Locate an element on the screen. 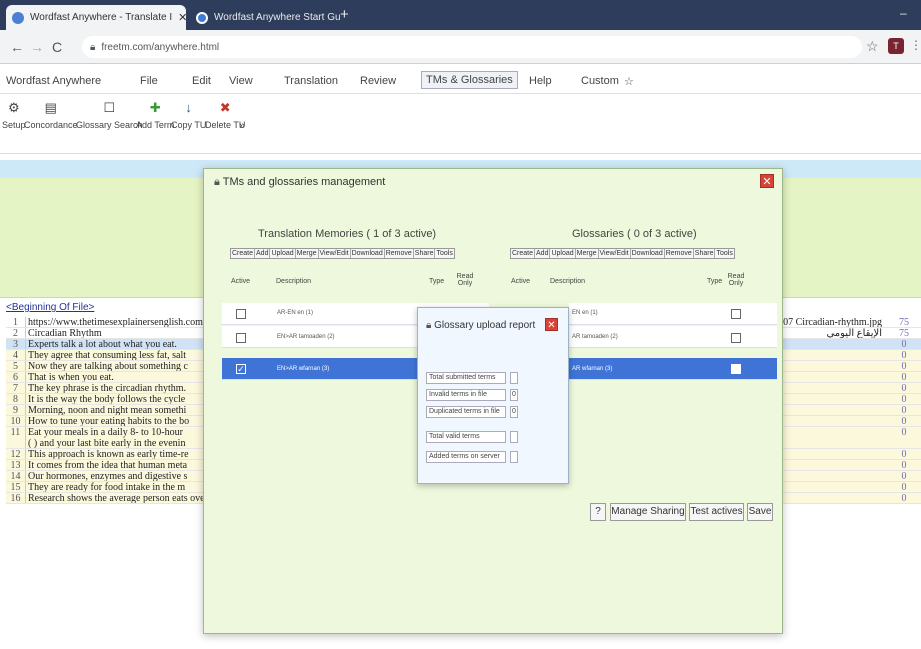 This screenshot has width=921, height=649. menu-view: View is located at coordinates (241, 81).